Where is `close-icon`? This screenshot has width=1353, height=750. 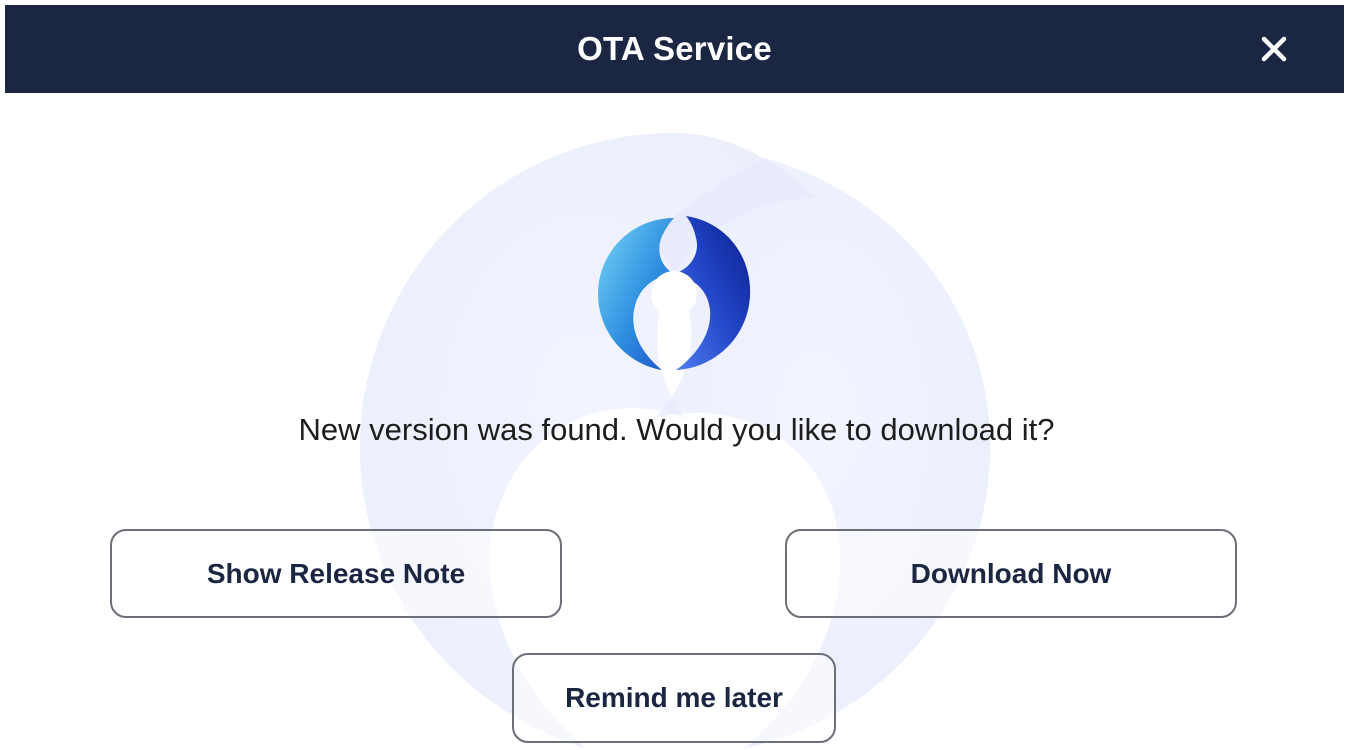 close-icon is located at coordinates (1274, 49).